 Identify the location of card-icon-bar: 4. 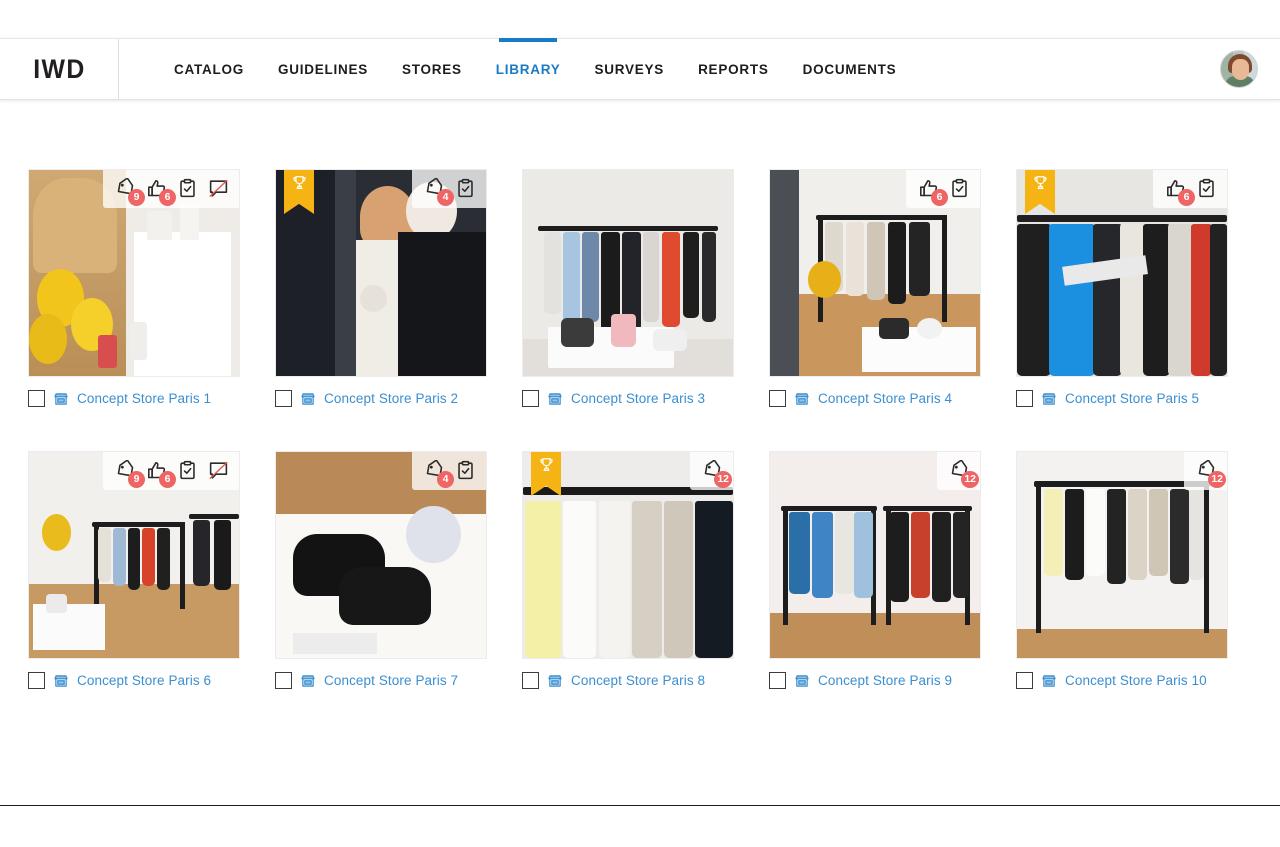
(449, 471).